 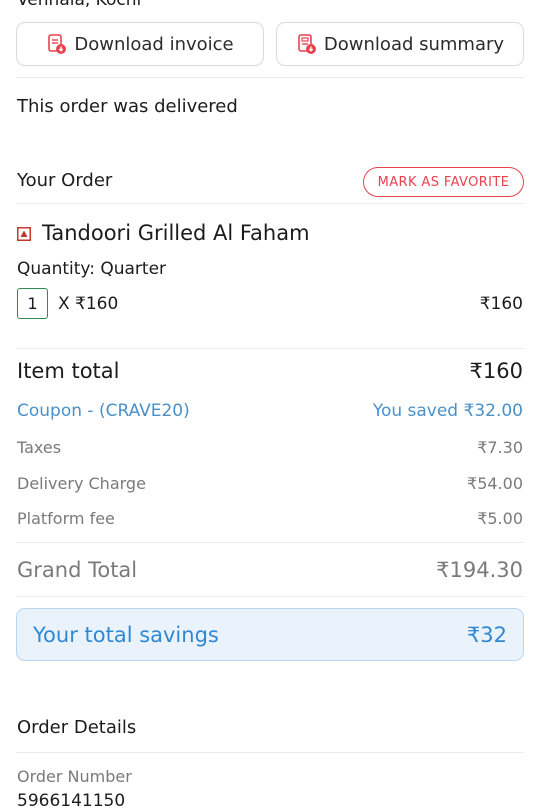 I want to click on platform-fee-row: Platform fee ₹5.00, so click(x=270, y=518).